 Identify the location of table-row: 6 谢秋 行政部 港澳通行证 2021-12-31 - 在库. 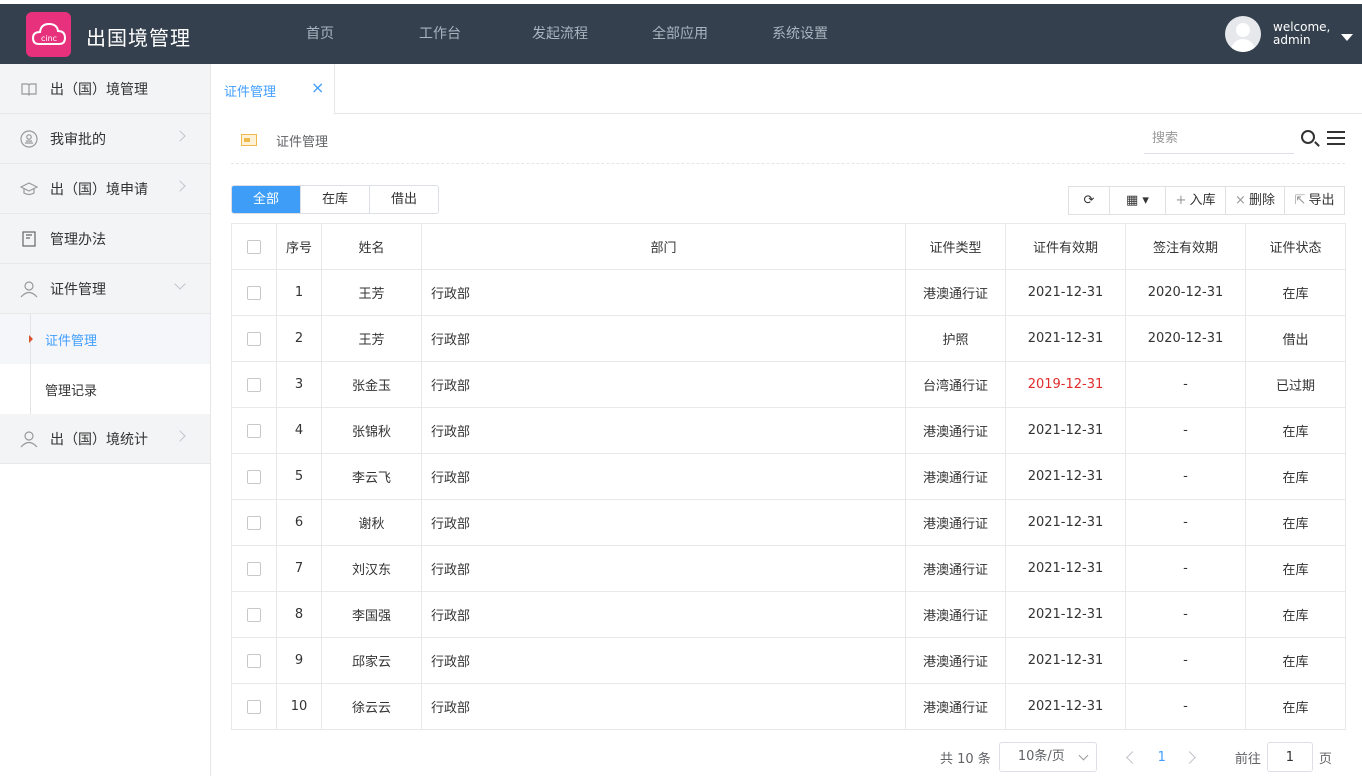
(788, 522).